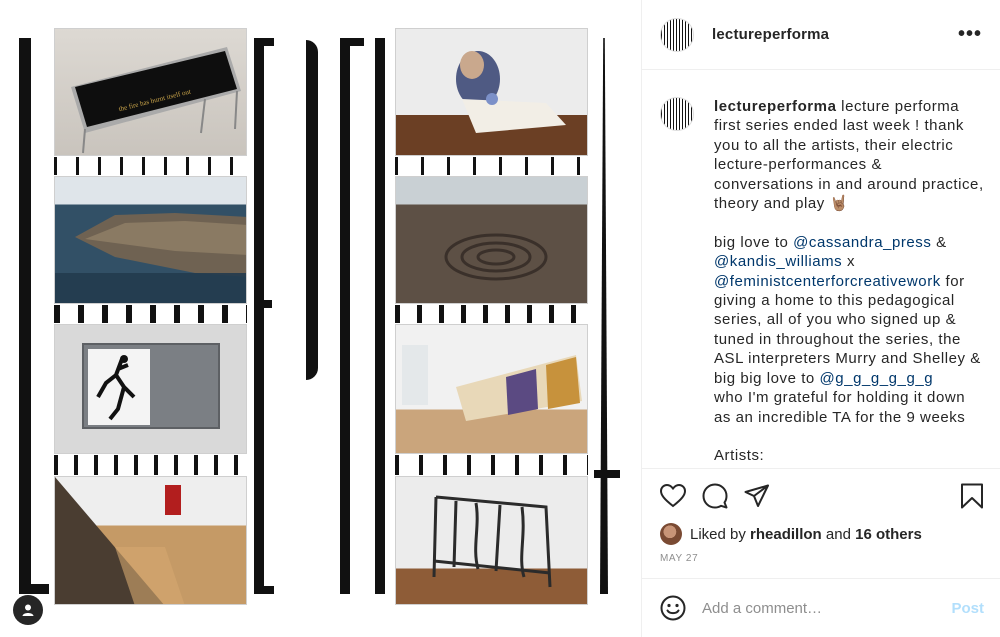 The height and width of the screenshot is (637, 1000). What do you see at coordinates (821, 516) in the screenshot?
I see `post-actions: Liked by rheadillon and 16 others MAY 27` at bounding box center [821, 516].